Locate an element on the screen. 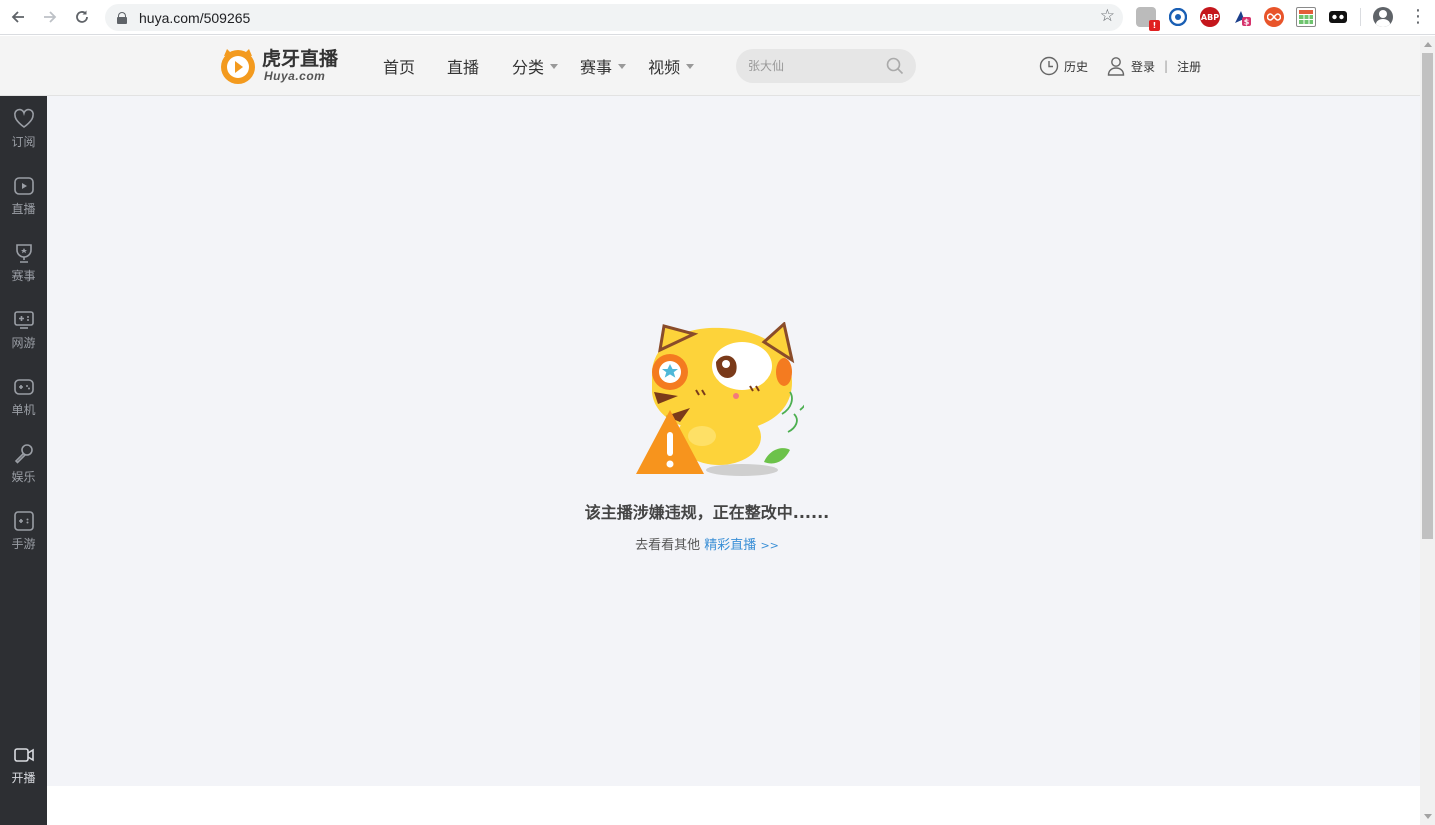 The image size is (1435, 825). account-area: 登录 | 注册 is located at coordinates (1154, 66).